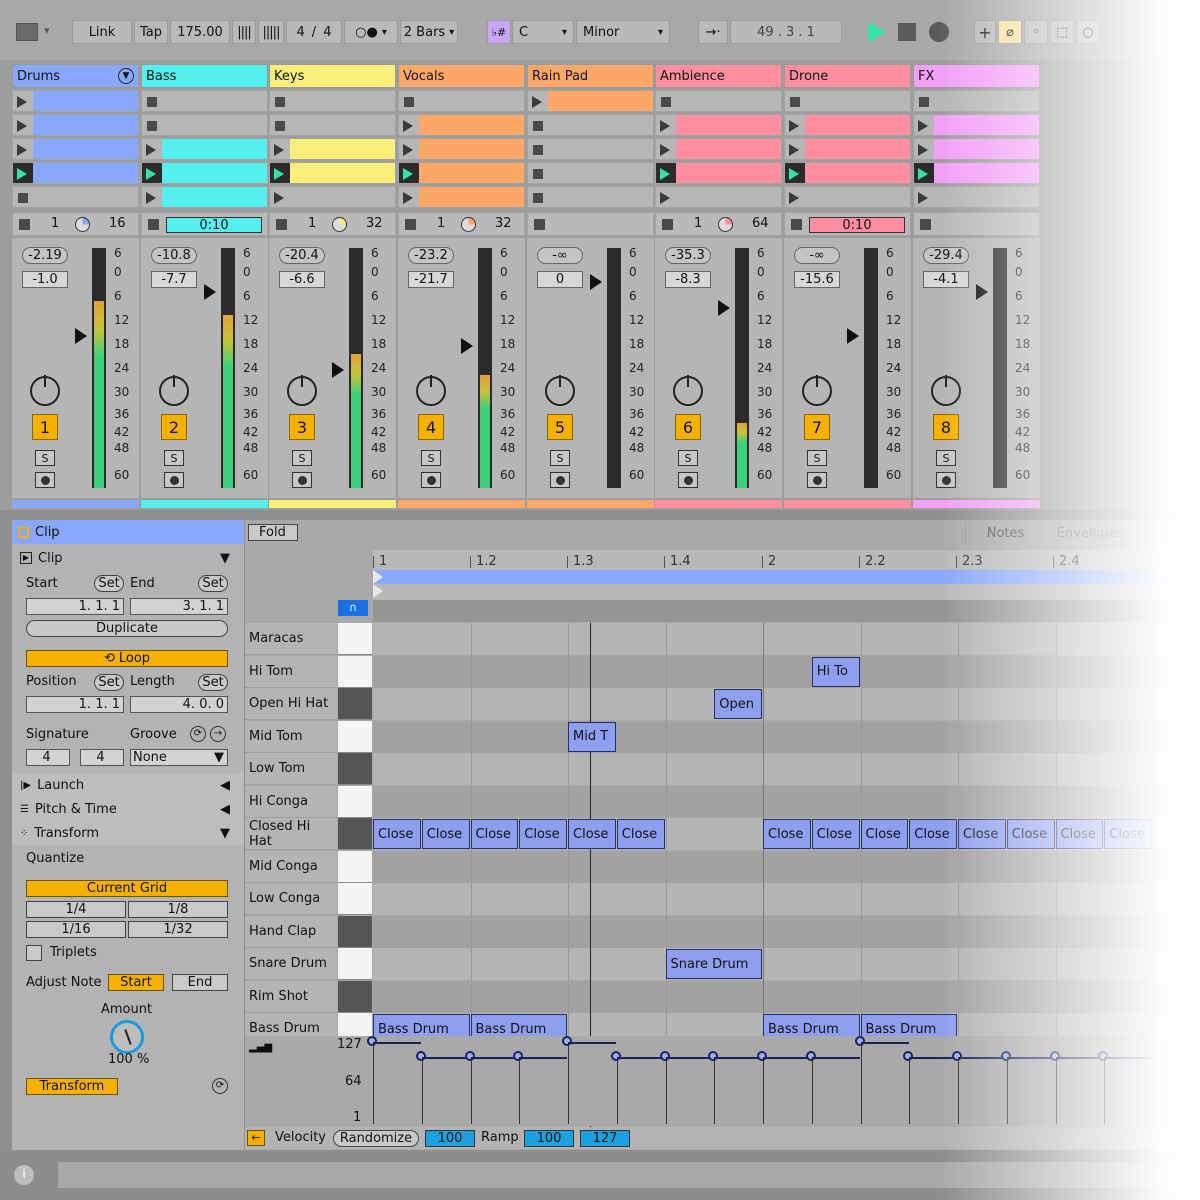 The width and height of the screenshot is (1200, 1200). Describe the element at coordinates (48, 757) in the screenshot. I see `signature-numerator-field: 4` at that location.